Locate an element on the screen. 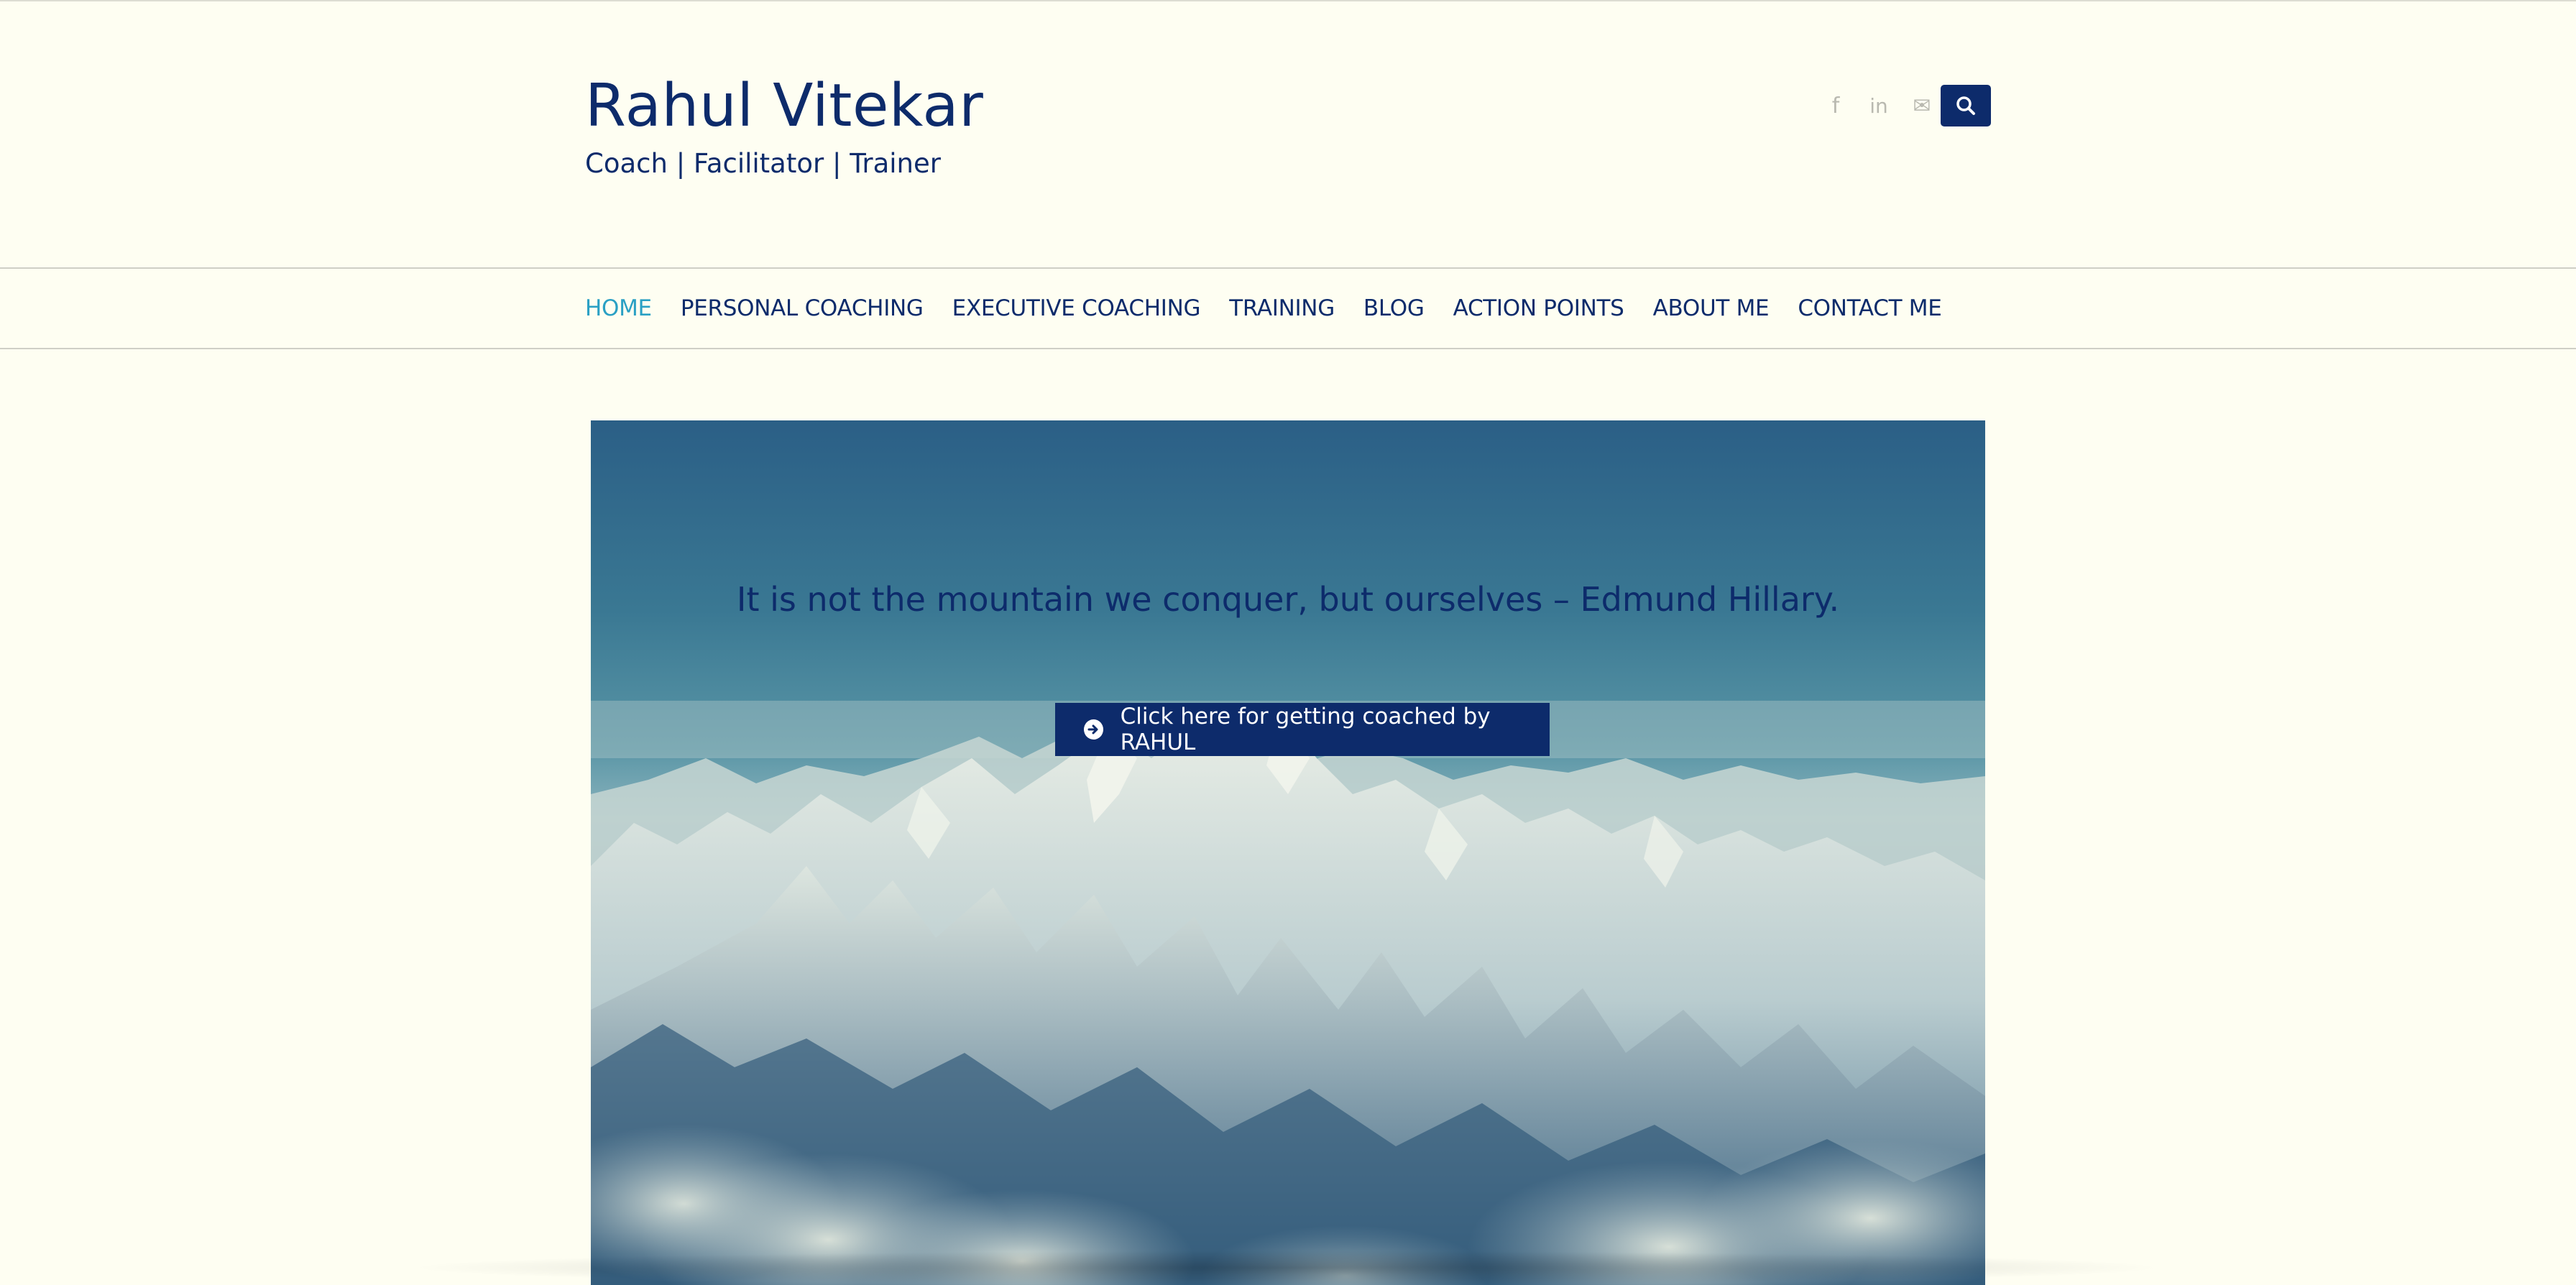  search-button is located at coordinates (1966, 105).